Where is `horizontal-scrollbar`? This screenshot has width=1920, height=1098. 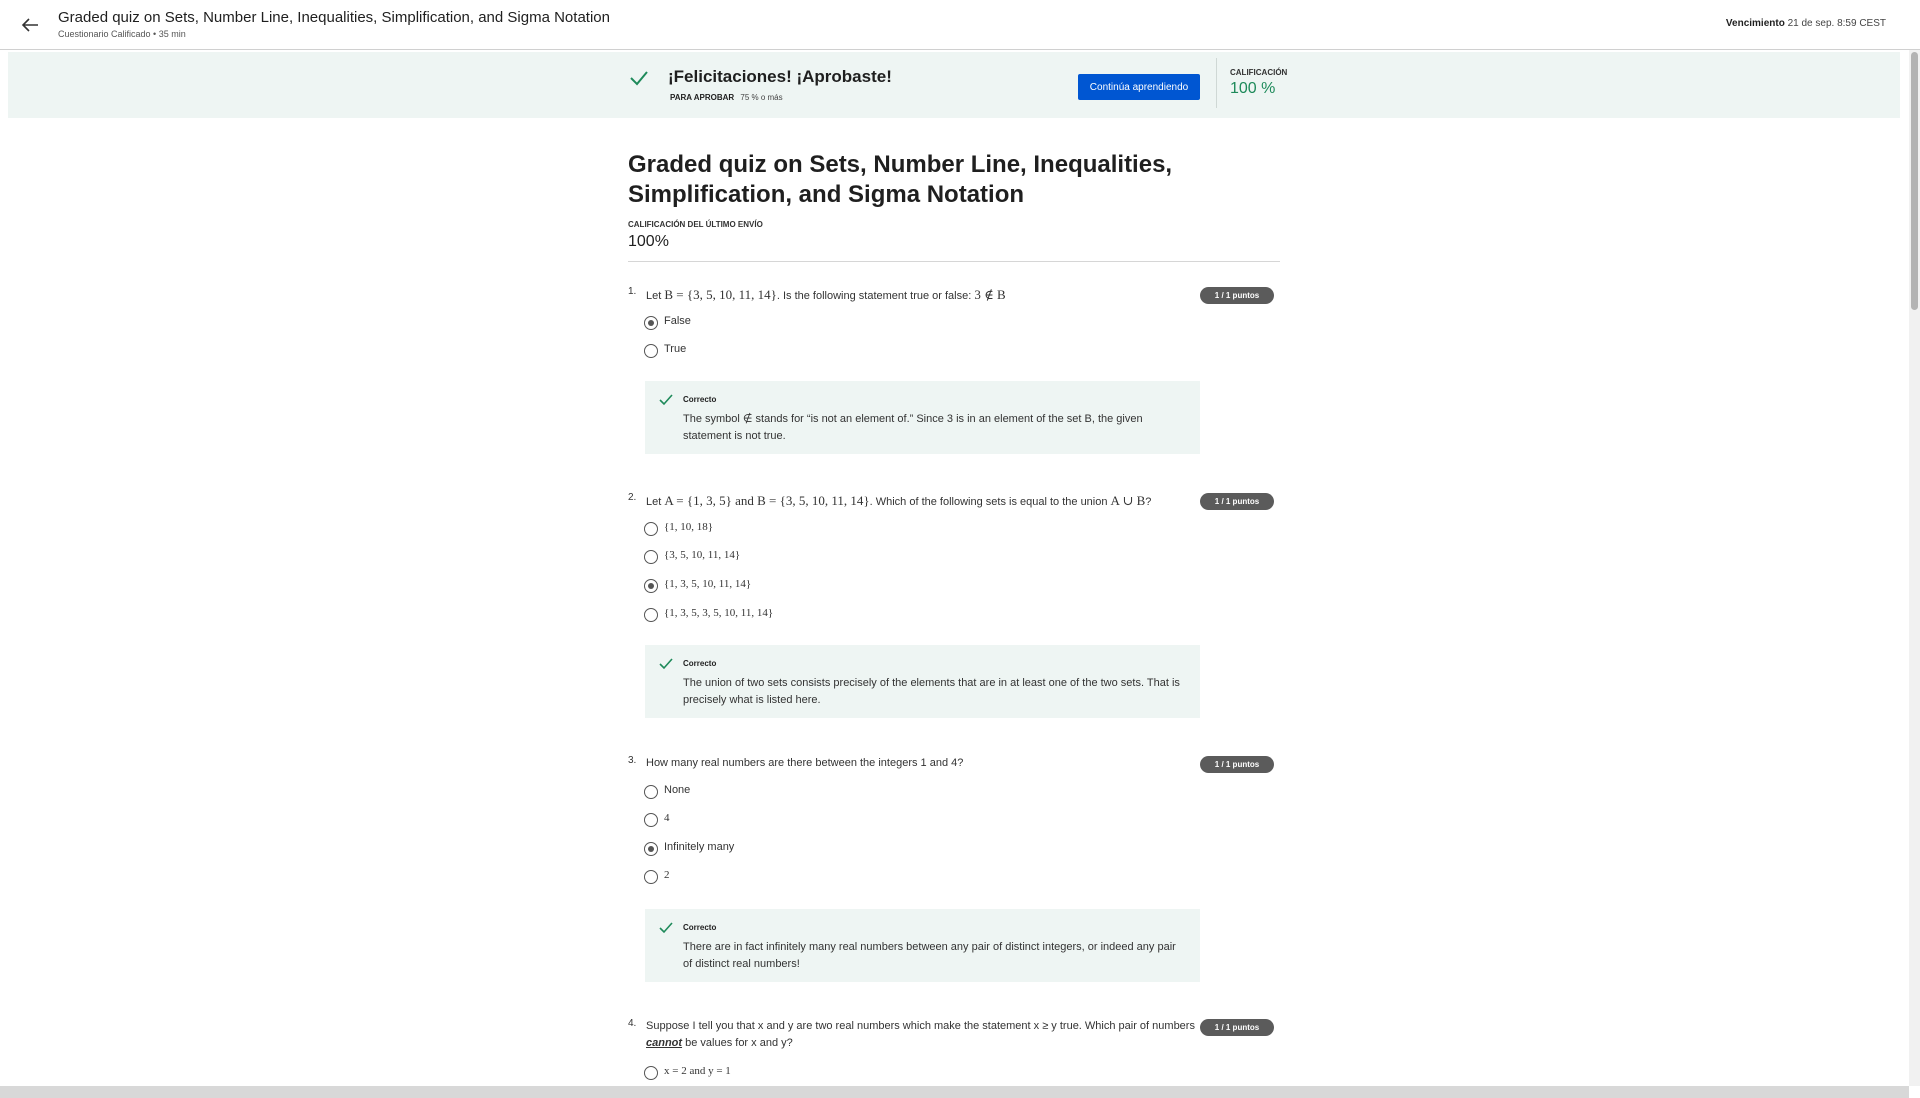
horizontal-scrollbar is located at coordinates (954, 1092).